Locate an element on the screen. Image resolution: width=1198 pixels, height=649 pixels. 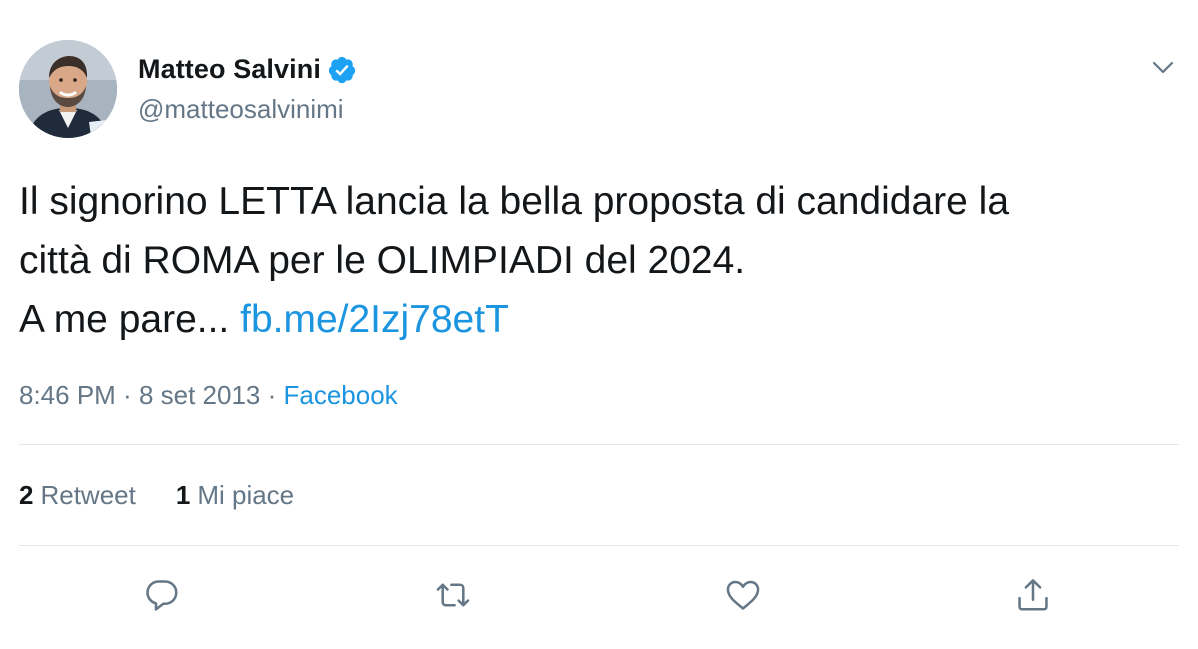
tweet-stats: 2 Retweet 1 Mi piace is located at coordinates (156, 495).